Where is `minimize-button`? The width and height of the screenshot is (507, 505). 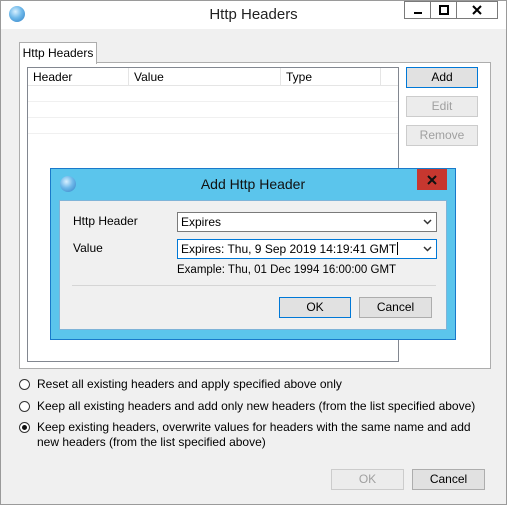 minimize-button is located at coordinates (417, 10).